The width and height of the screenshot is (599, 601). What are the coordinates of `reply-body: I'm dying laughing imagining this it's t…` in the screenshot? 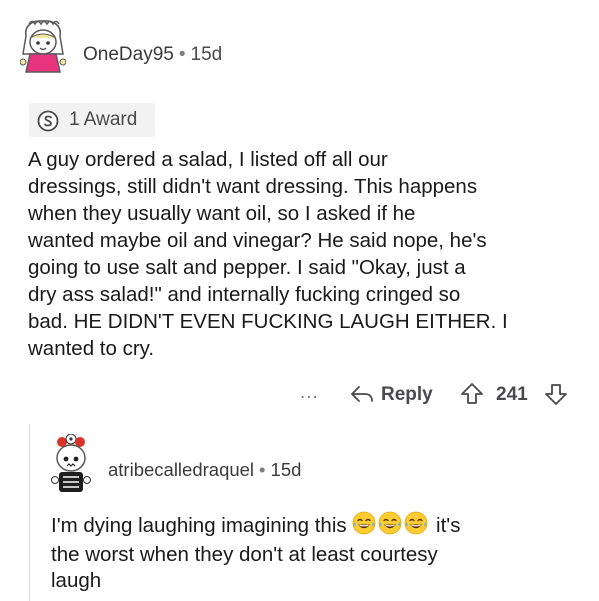 It's located at (321, 552).